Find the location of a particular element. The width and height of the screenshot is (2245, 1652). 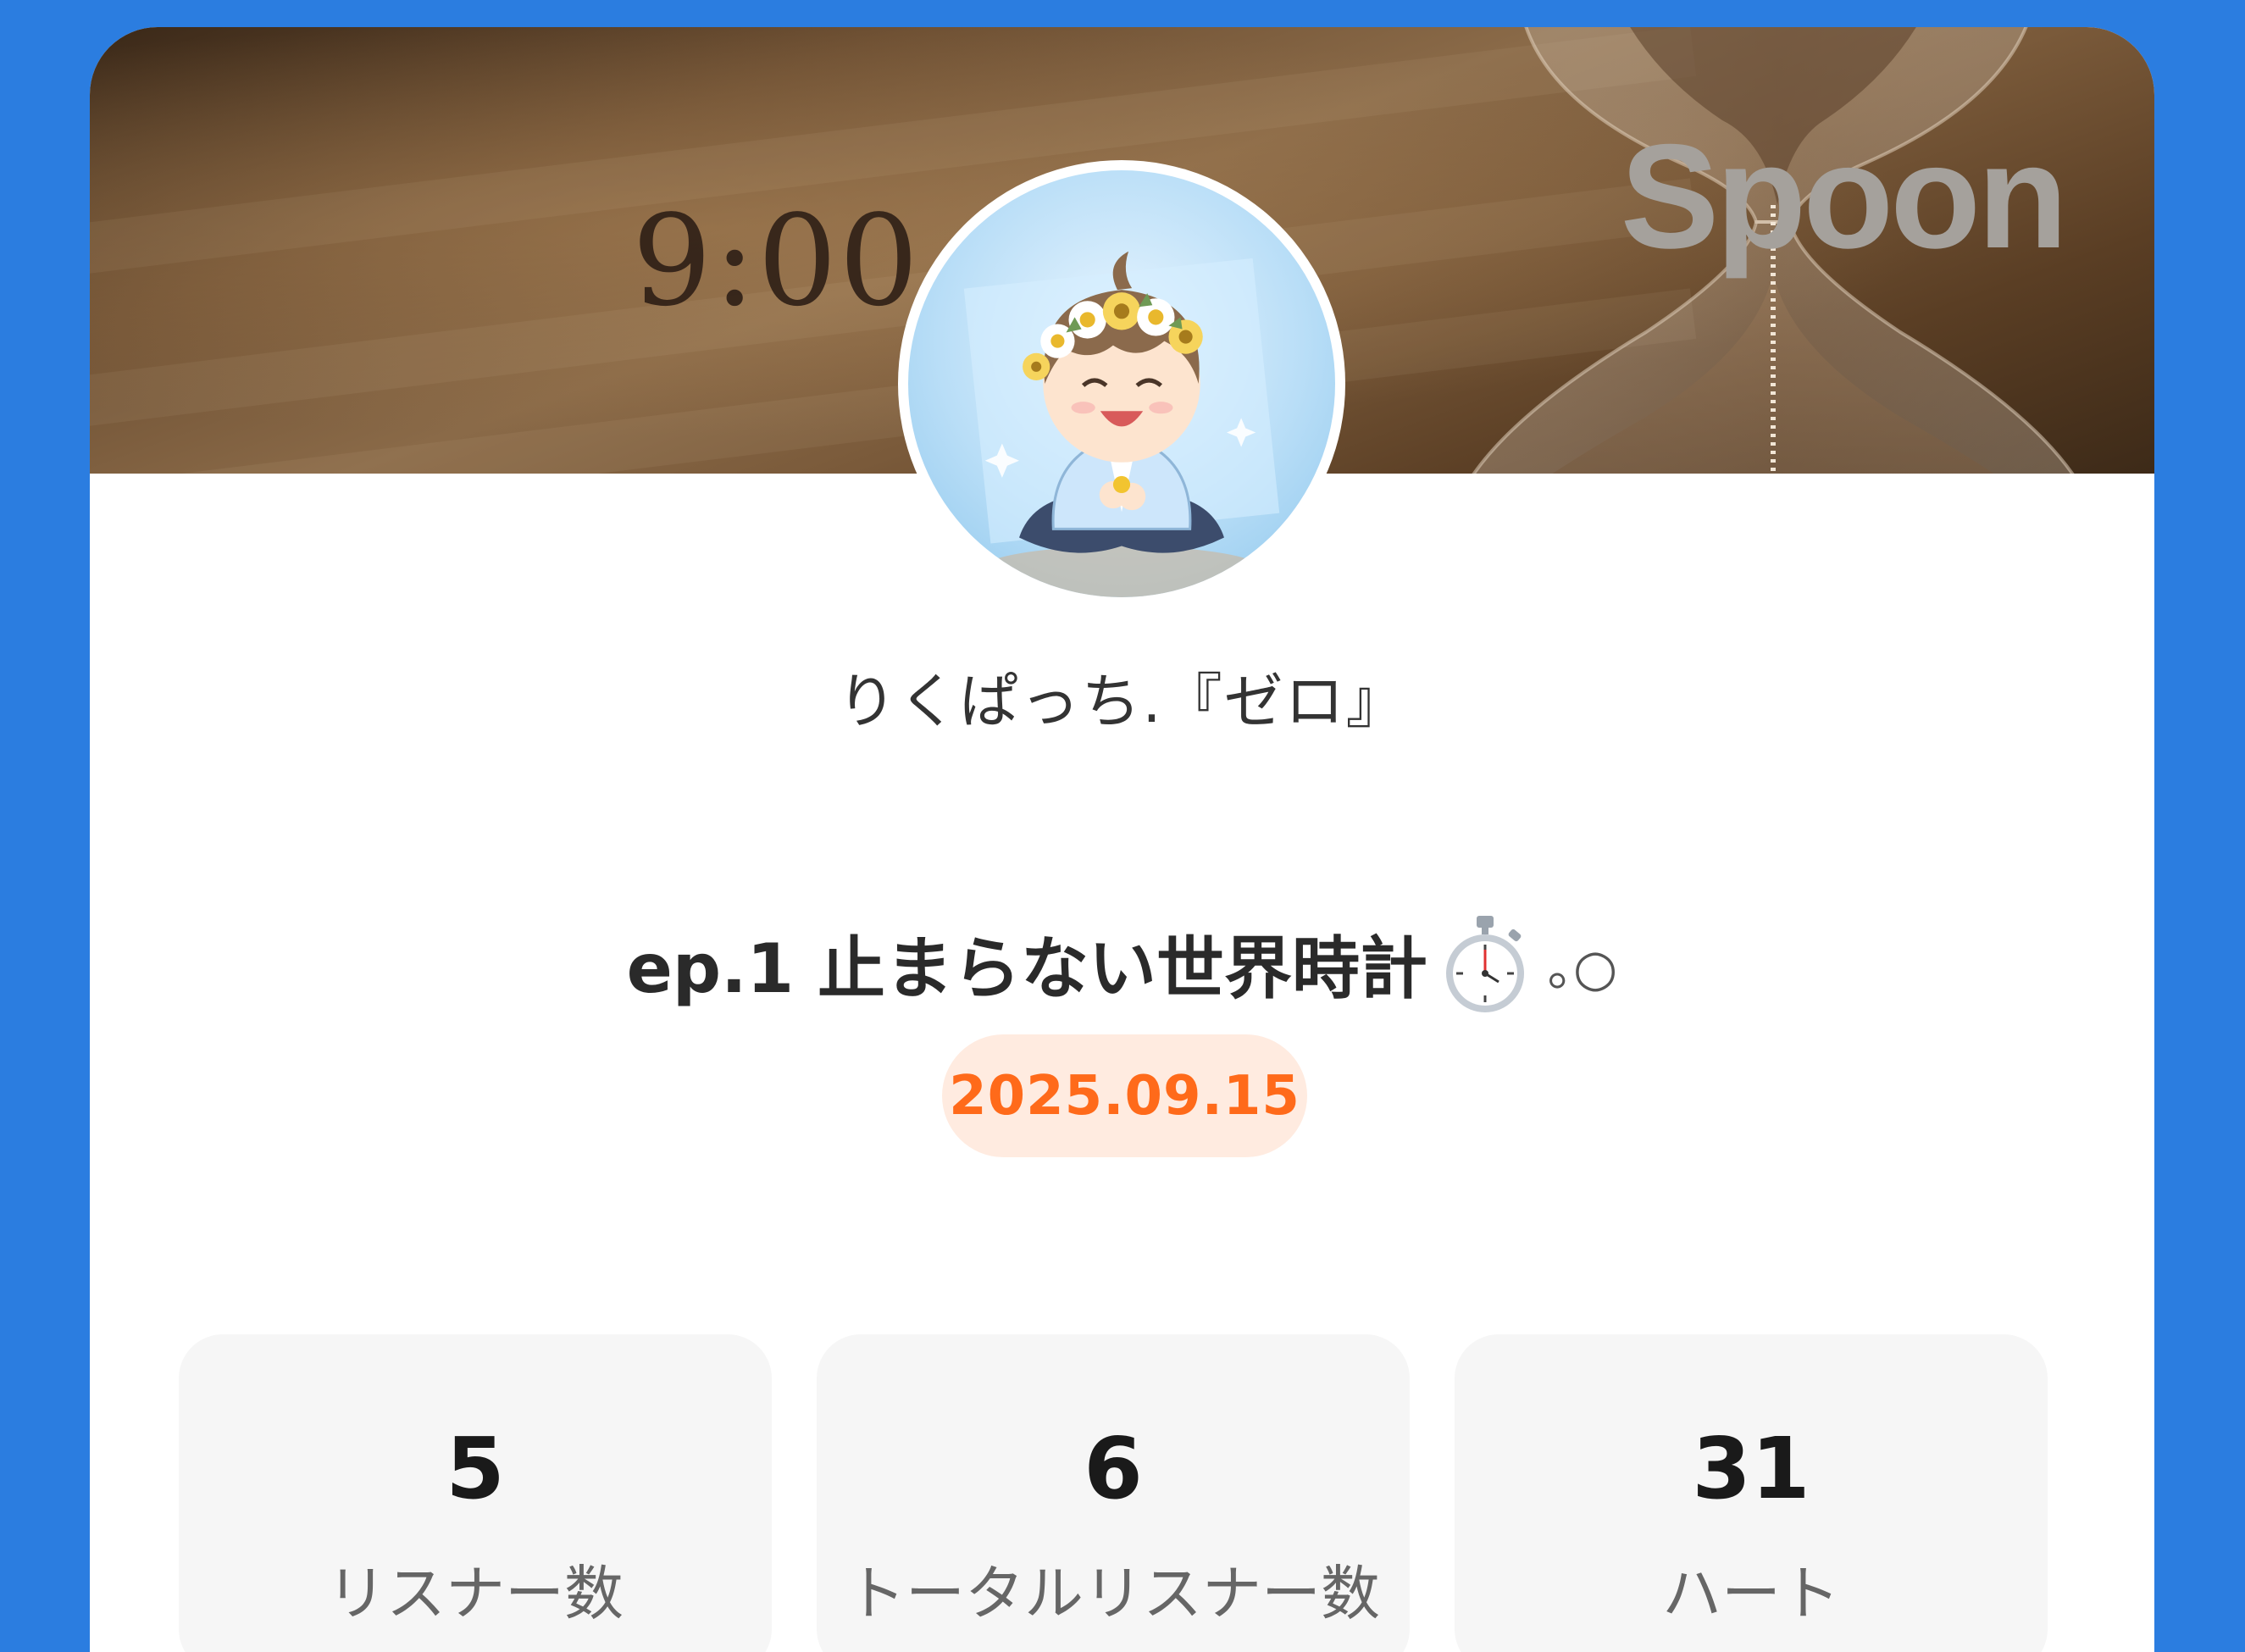

profile-username: りくぱっち.『ゼロ』 is located at coordinates (1122, 701).